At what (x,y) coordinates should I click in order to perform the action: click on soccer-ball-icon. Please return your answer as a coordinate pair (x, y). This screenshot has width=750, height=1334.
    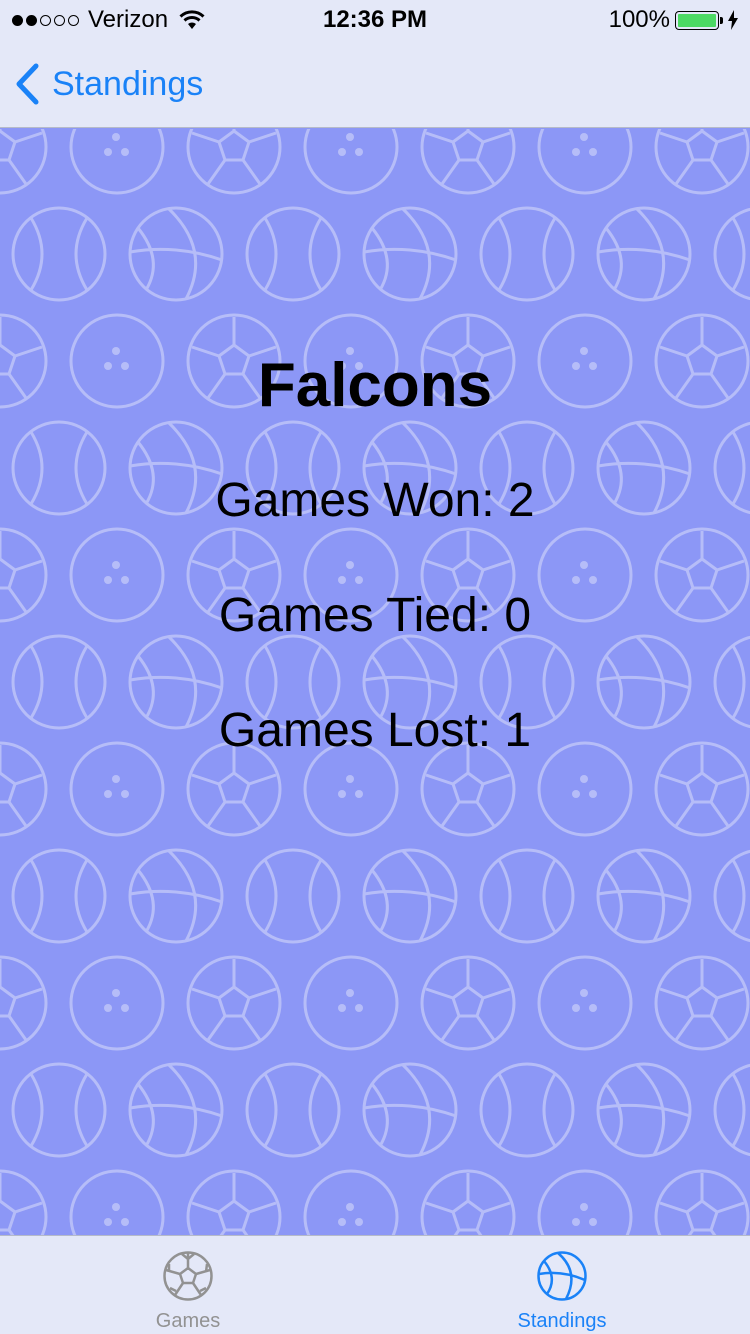
    Looking at the image, I should click on (188, 1276).